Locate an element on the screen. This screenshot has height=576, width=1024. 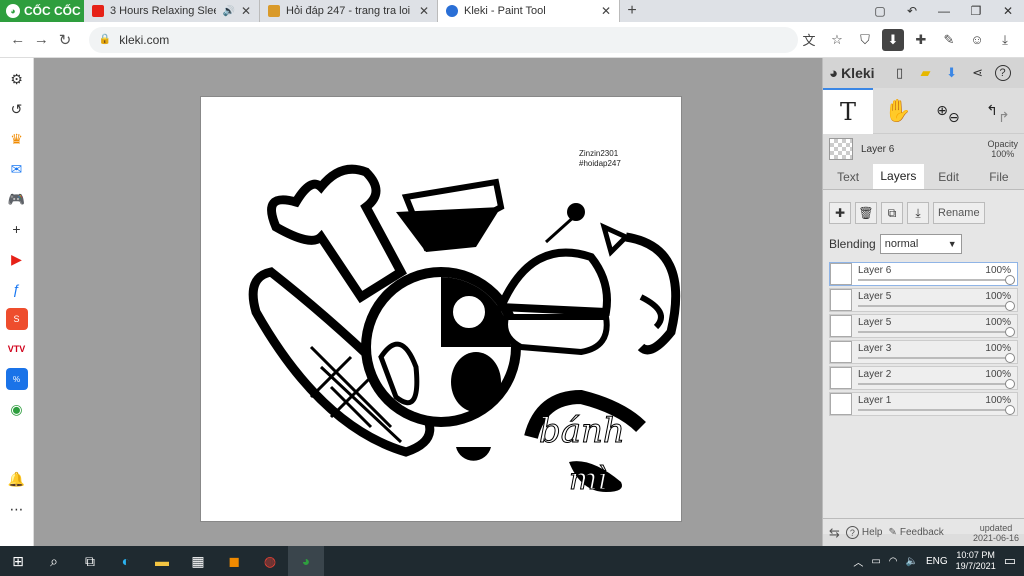
more-icon: ⋯ is located at coordinates (17, 509).